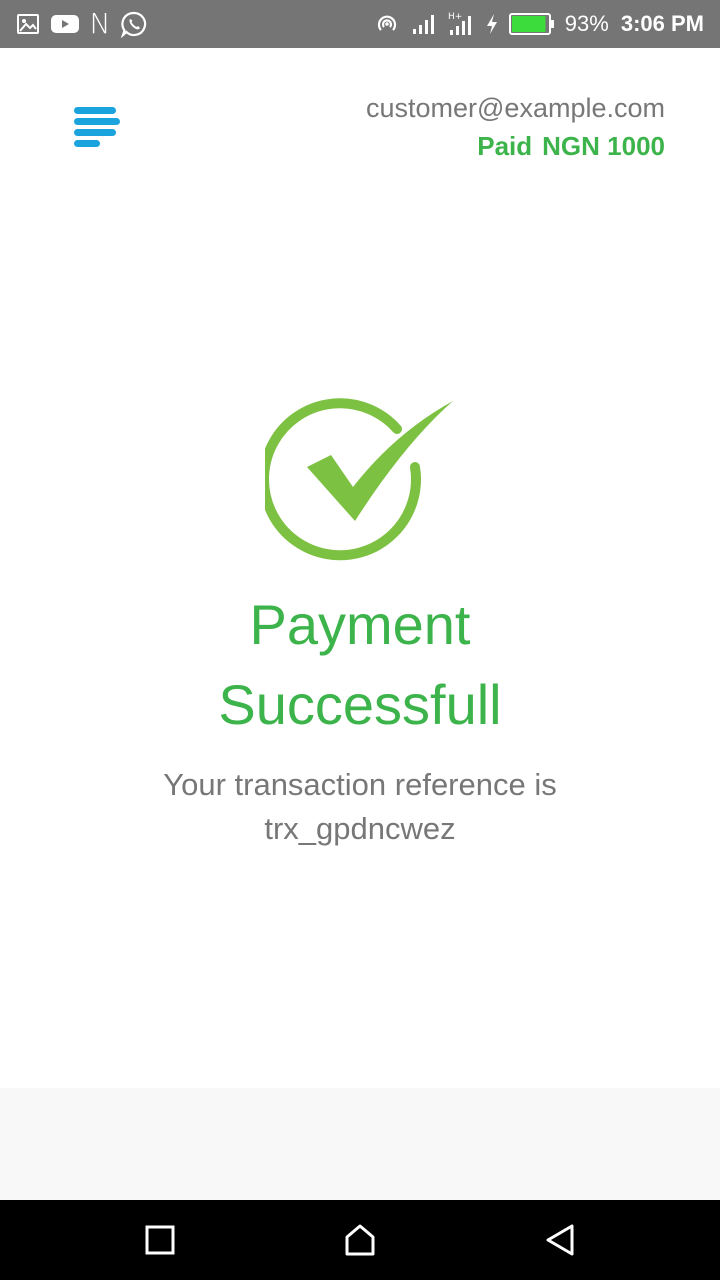 The image size is (720, 1280). I want to click on signal-h-plus-icon: H+, so click(461, 24).